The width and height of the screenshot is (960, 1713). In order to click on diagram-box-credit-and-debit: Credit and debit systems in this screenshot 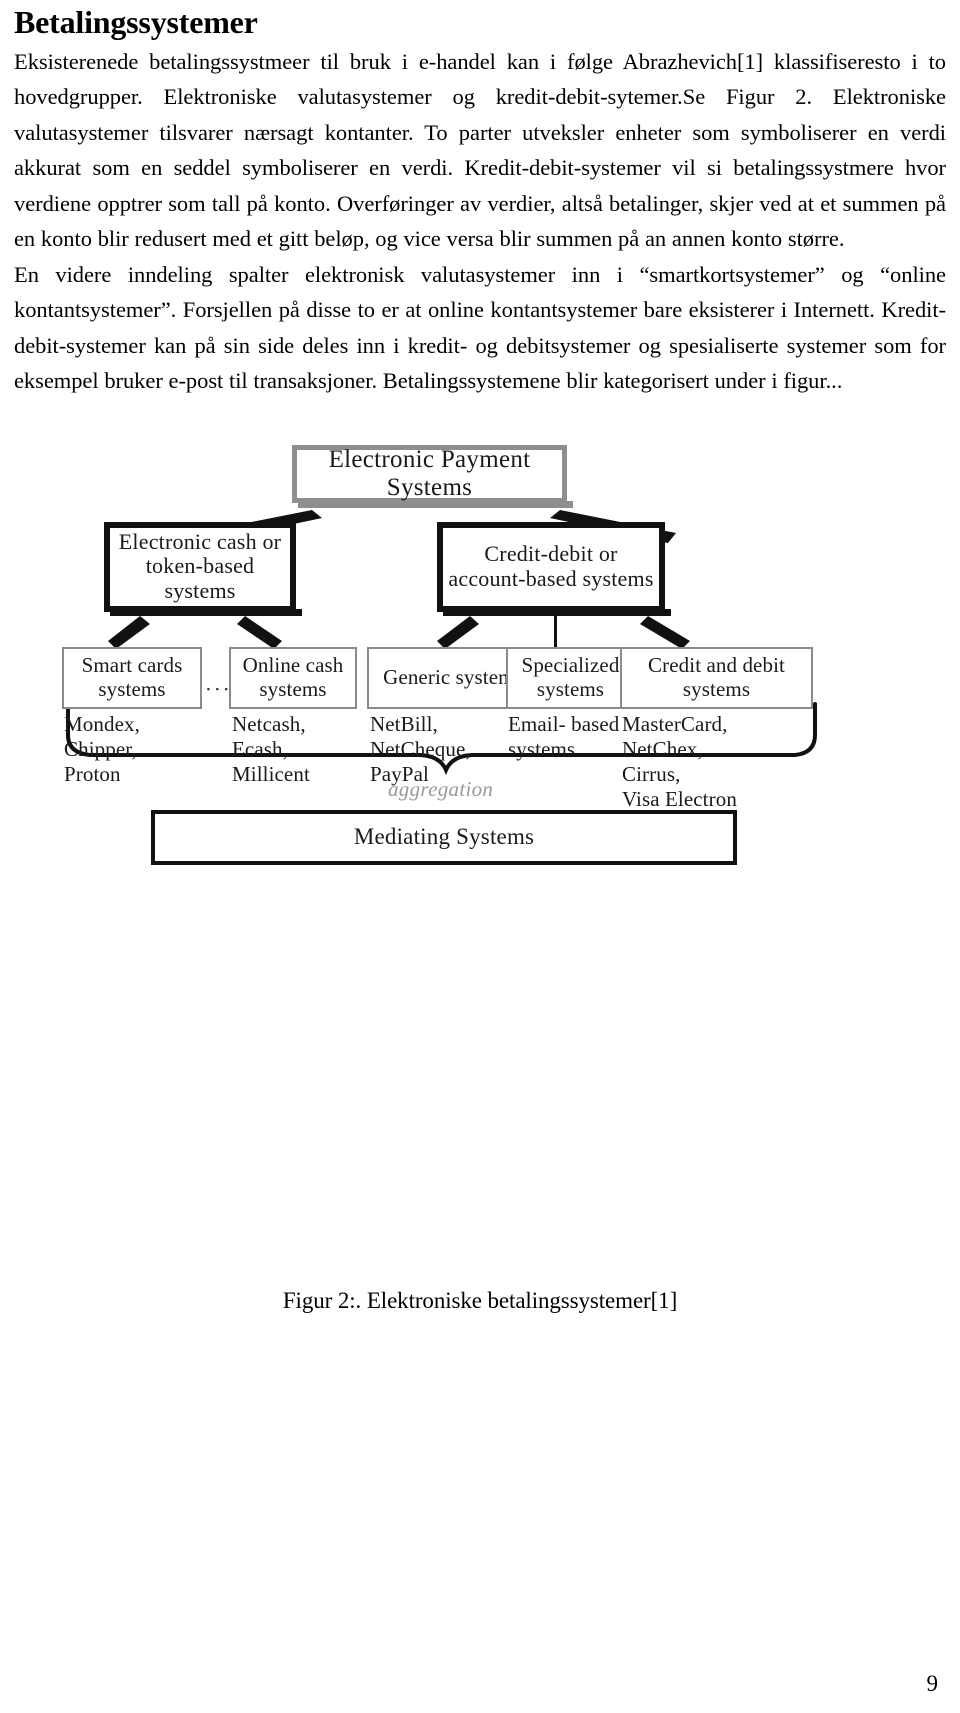, I will do `click(716, 677)`.